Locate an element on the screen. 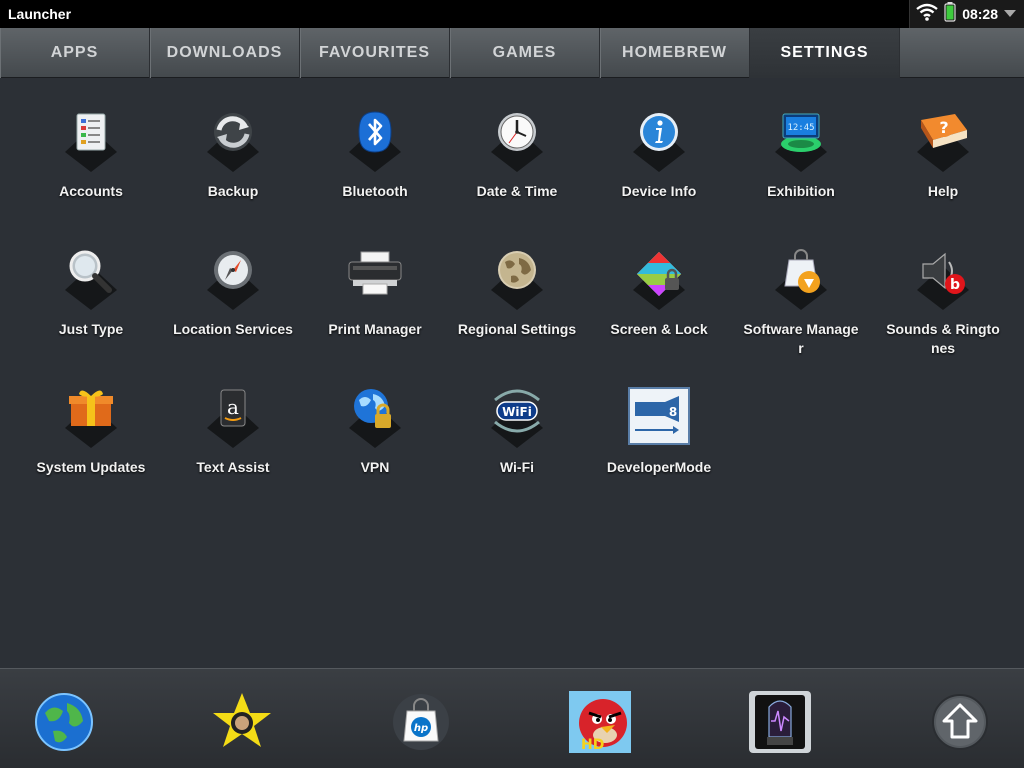 Image resolution: width=1024 pixels, height=768 pixels. app-label: Wi-Fi is located at coordinates (517, 467).